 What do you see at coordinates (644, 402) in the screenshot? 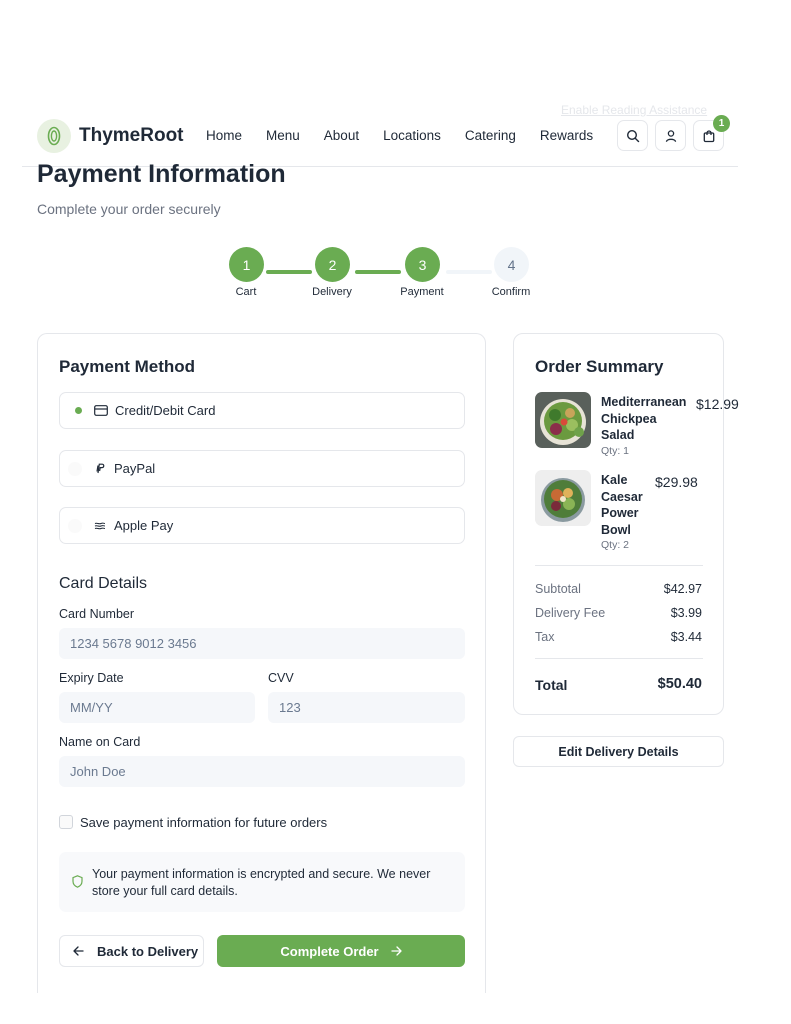
I see `item-name-line: Mediterranean` at bounding box center [644, 402].